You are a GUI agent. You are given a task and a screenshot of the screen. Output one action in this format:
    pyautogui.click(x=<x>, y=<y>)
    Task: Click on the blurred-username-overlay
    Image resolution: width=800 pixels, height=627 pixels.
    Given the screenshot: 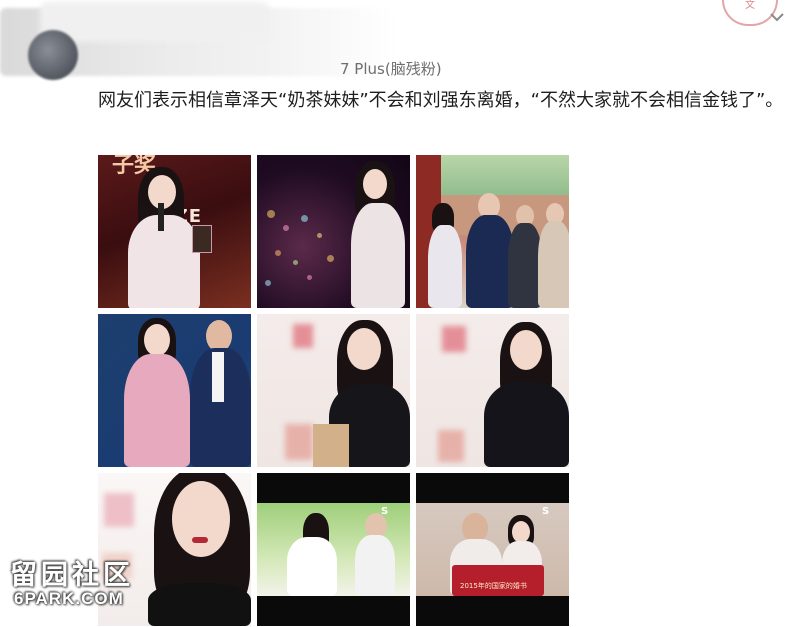 What is the action you would take?
    pyautogui.click(x=155, y=22)
    